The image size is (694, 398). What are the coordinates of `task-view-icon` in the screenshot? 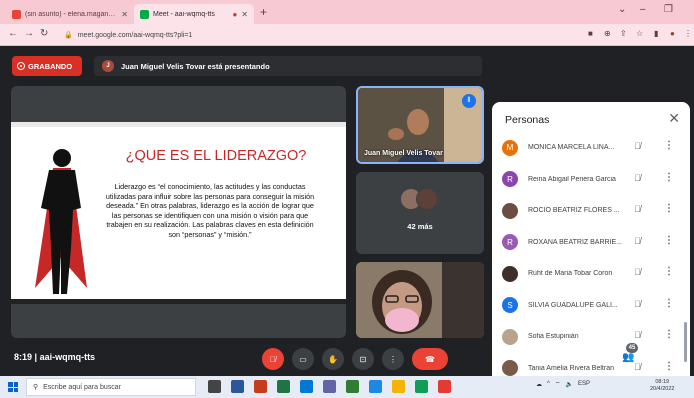 It's located at (214, 386).